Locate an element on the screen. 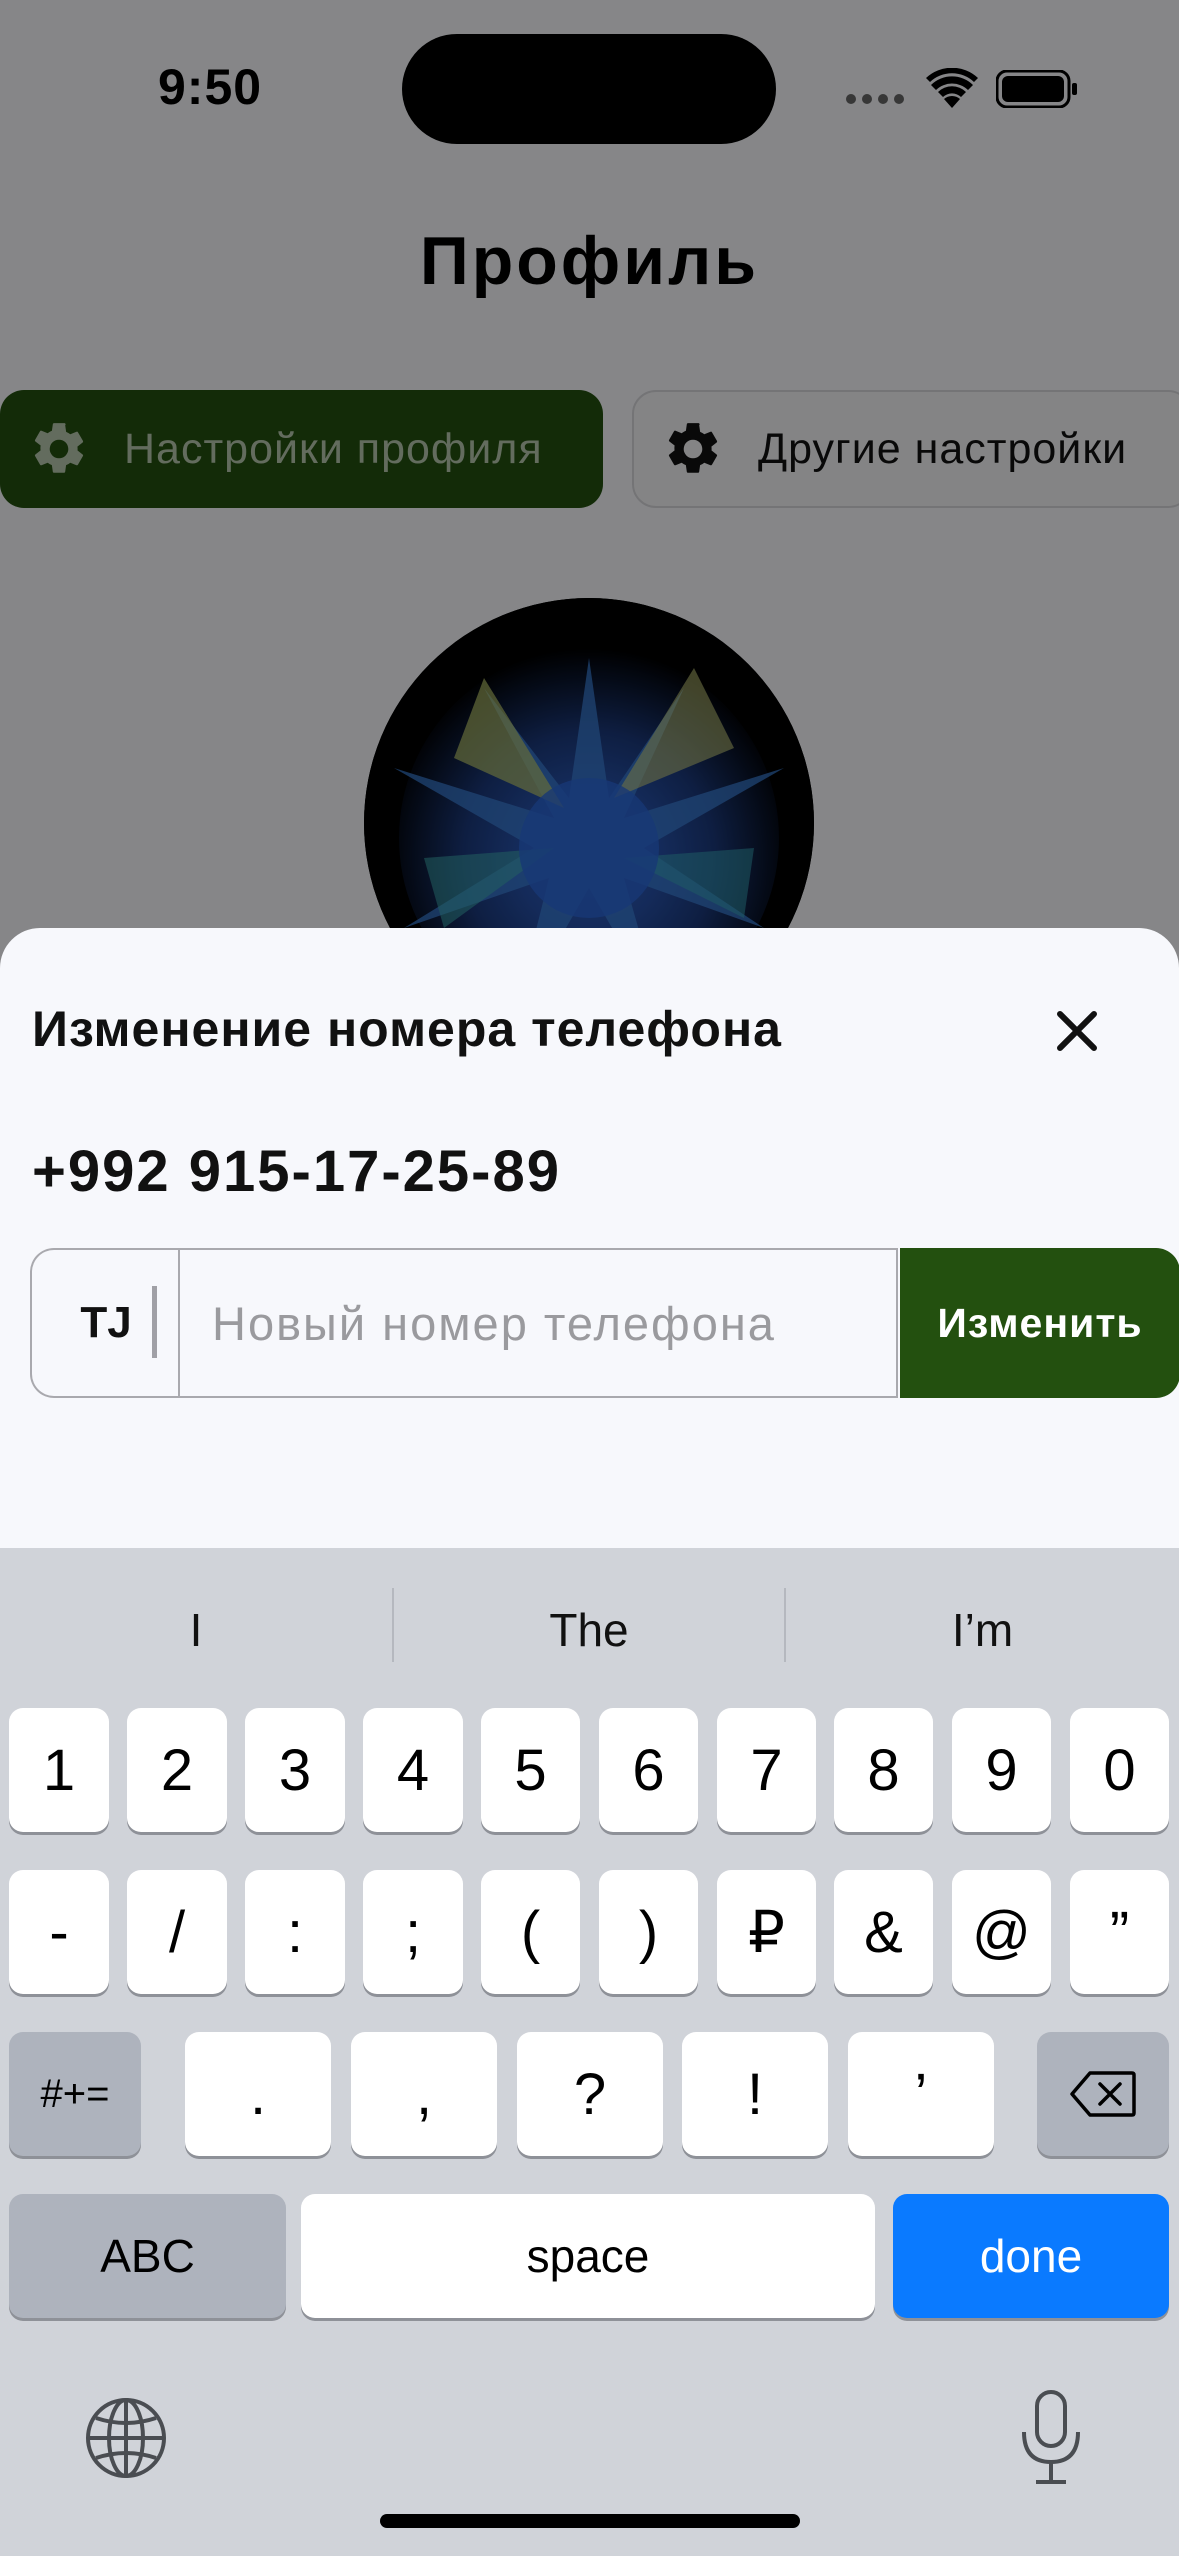 This screenshot has width=1179, height=2556. backspace-key is located at coordinates (1103, 2094).